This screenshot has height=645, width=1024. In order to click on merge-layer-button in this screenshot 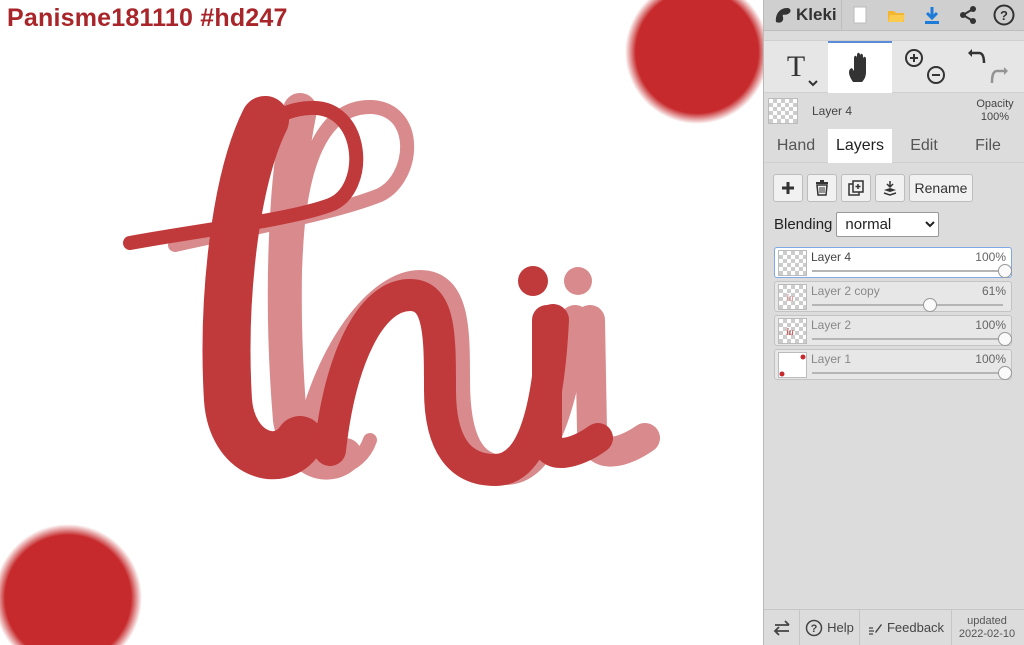, I will do `click(890, 188)`.